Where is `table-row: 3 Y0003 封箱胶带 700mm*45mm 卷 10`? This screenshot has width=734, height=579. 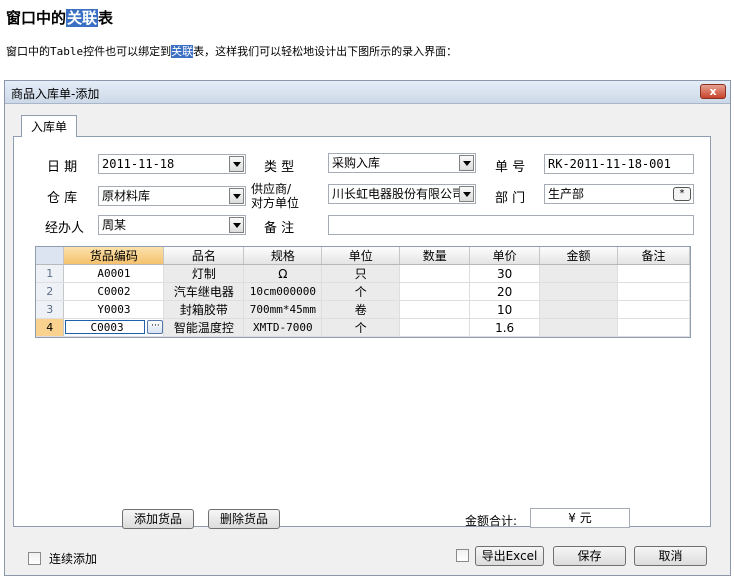 table-row: 3 Y0003 封箱胶带 700mm*45mm 卷 10 is located at coordinates (363, 309).